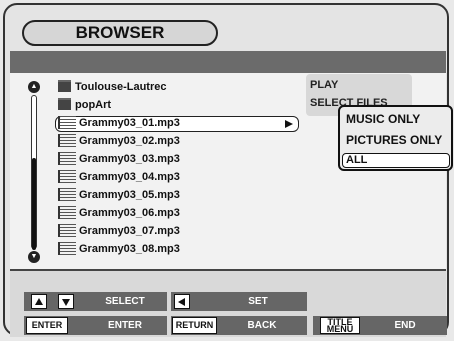 The image size is (454, 341). Describe the element at coordinates (119, 249) in the screenshot. I see `list-item: Grammy03_08.mp3` at that location.